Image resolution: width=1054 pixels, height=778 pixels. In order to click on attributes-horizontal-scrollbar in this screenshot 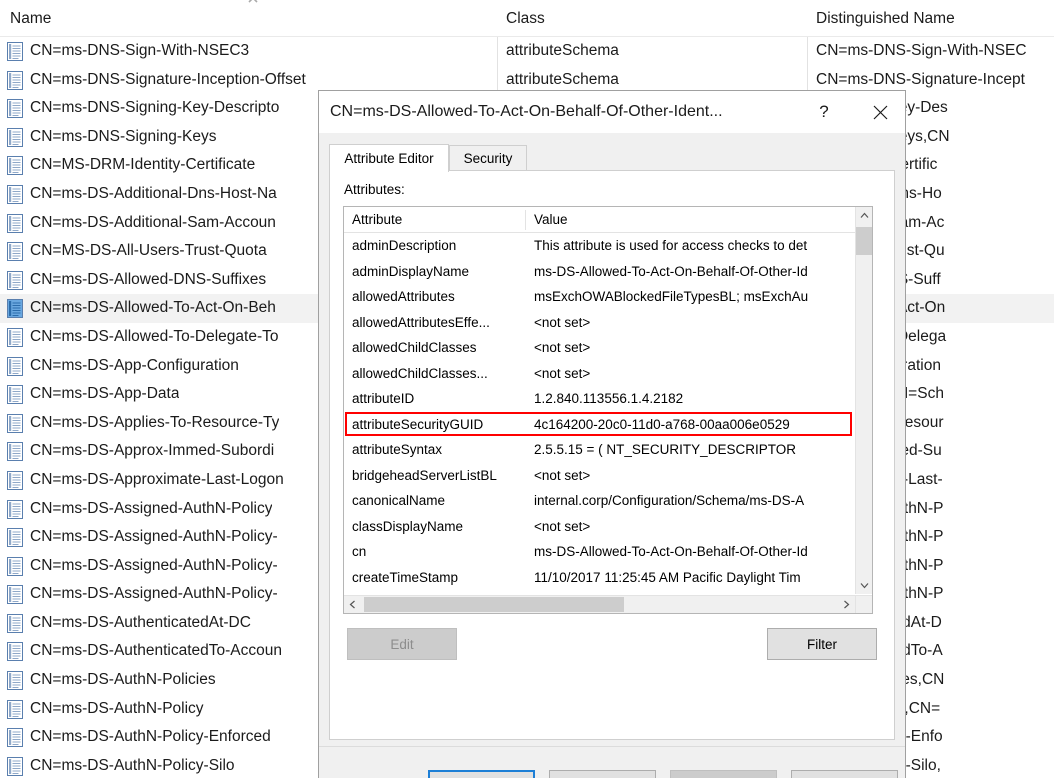, I will do `click(599, 604)`.